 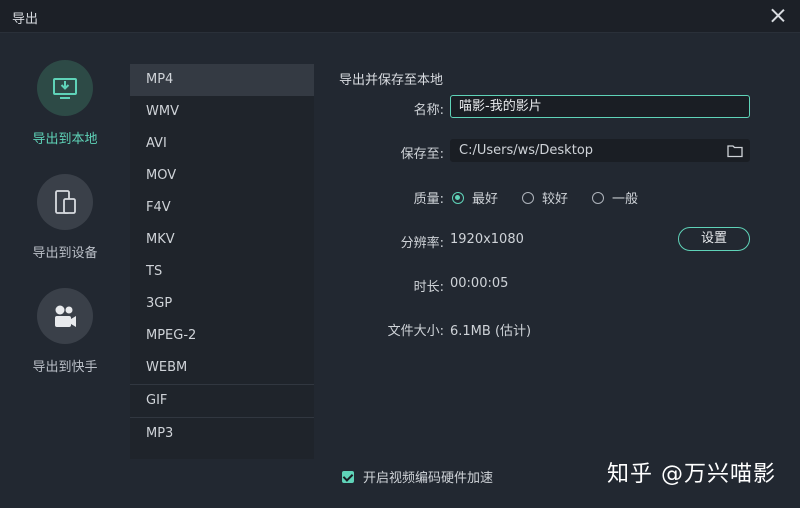 I want to click on filesize-label: 文件大小:, so click(x=415, y=331).